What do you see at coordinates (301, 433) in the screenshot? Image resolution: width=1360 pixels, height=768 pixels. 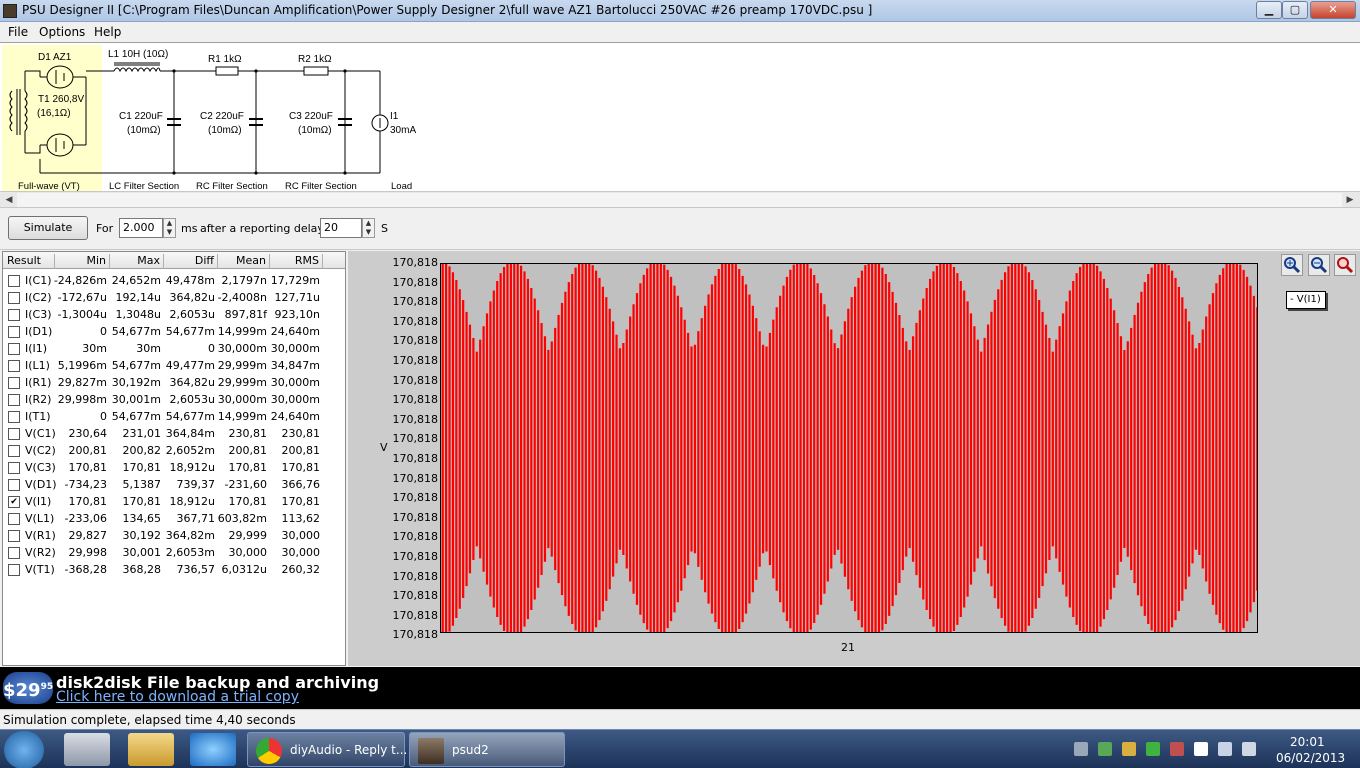 I see `result-rms: 230,81` at bounding box center [301, 433].